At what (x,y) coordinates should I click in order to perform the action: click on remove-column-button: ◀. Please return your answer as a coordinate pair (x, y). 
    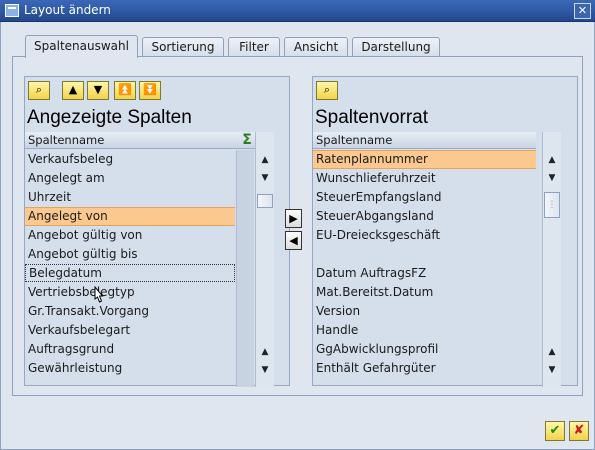
    Looking at the image, I should click on (293, 240).